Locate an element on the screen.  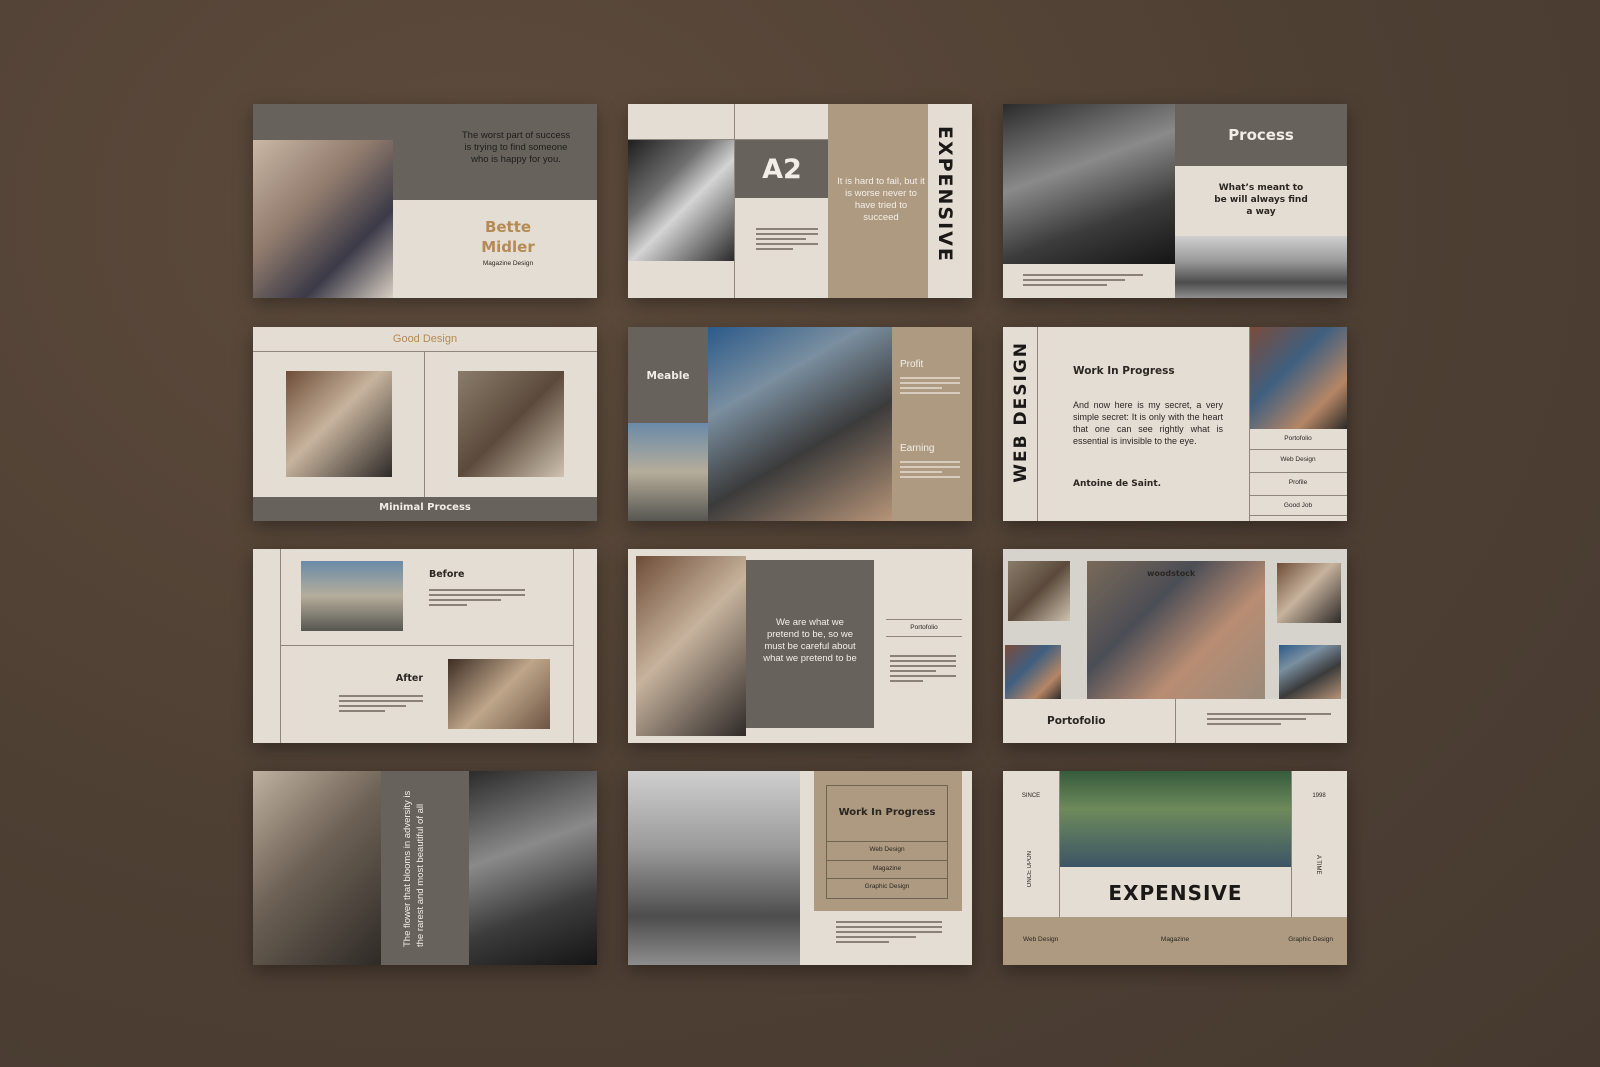
title: Process is located at coordinates (1261, 135).